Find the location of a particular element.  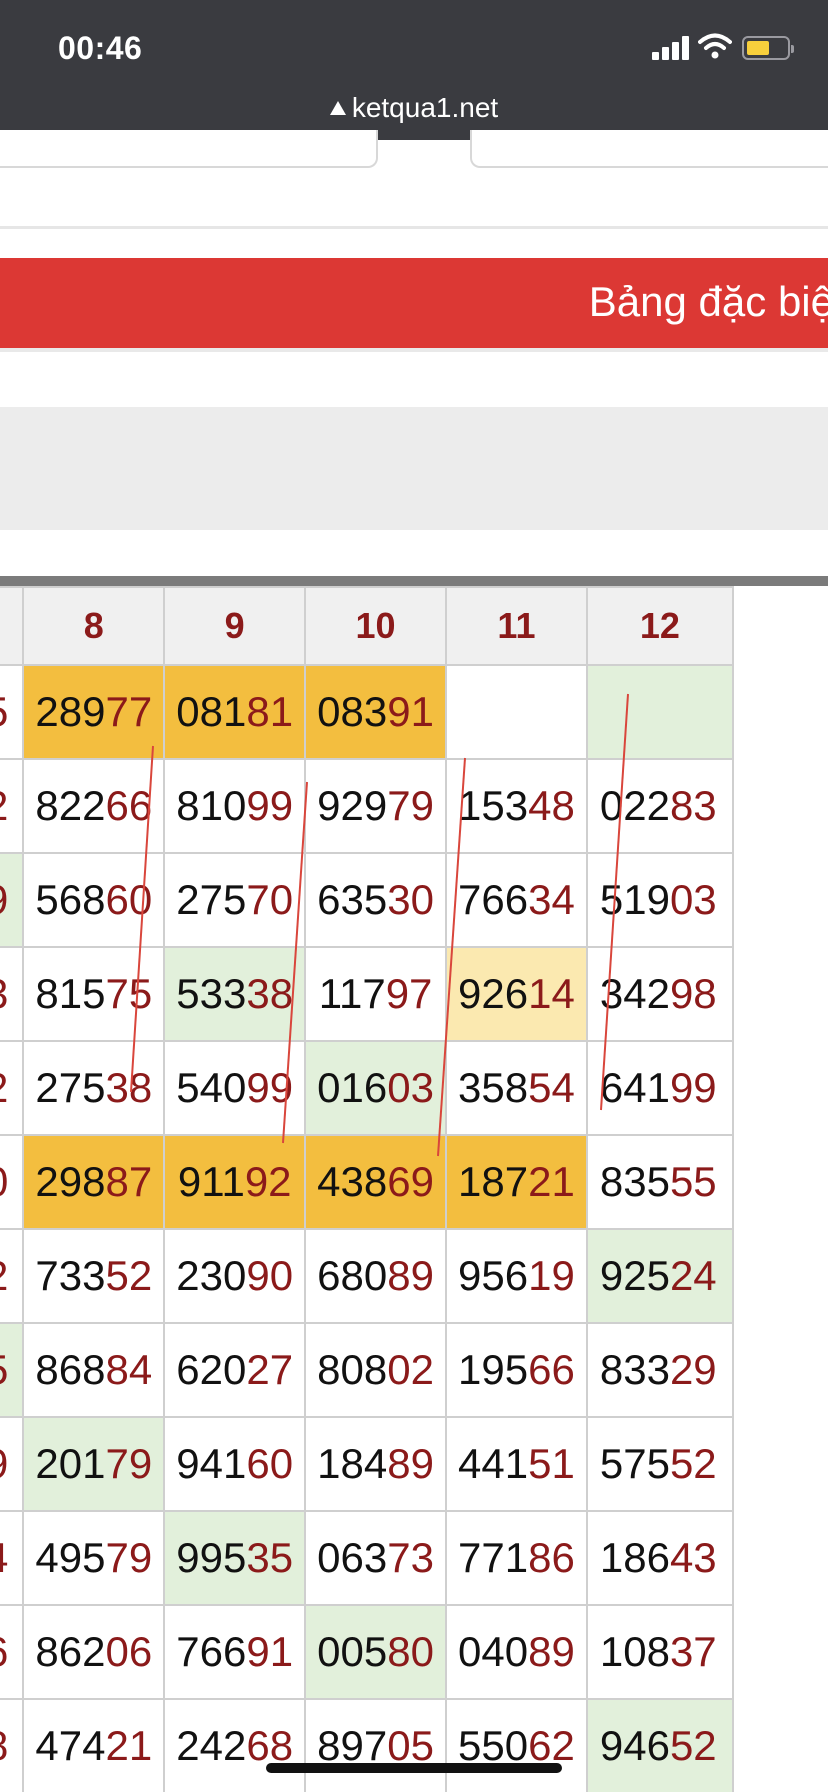

number-head: 230 is located at coordinates (211, 1275).